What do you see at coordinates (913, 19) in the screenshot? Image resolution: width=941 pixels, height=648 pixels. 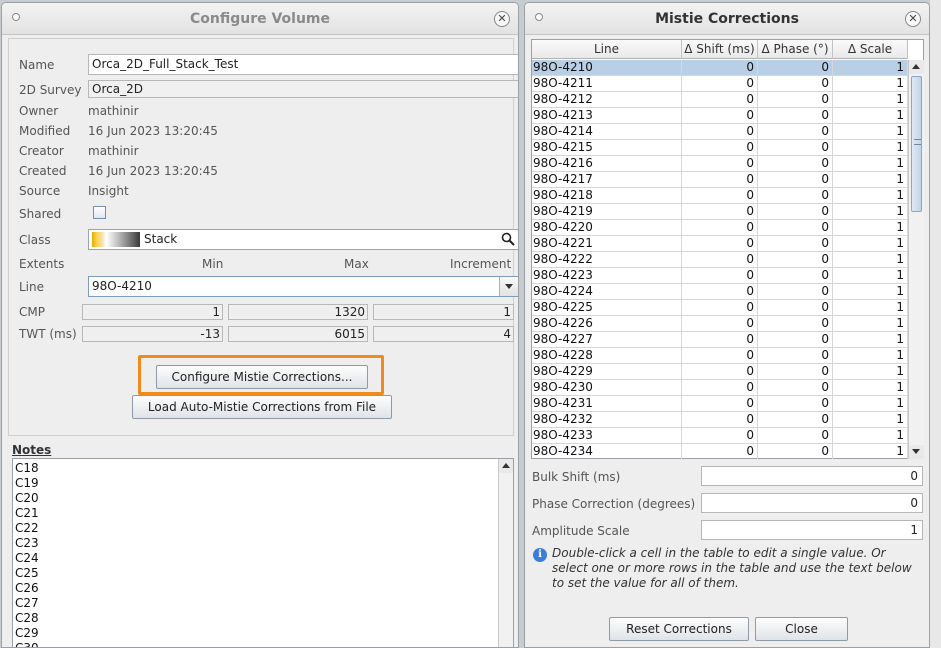 I see `close-icon: ✕` at bounding box center [913, 19].